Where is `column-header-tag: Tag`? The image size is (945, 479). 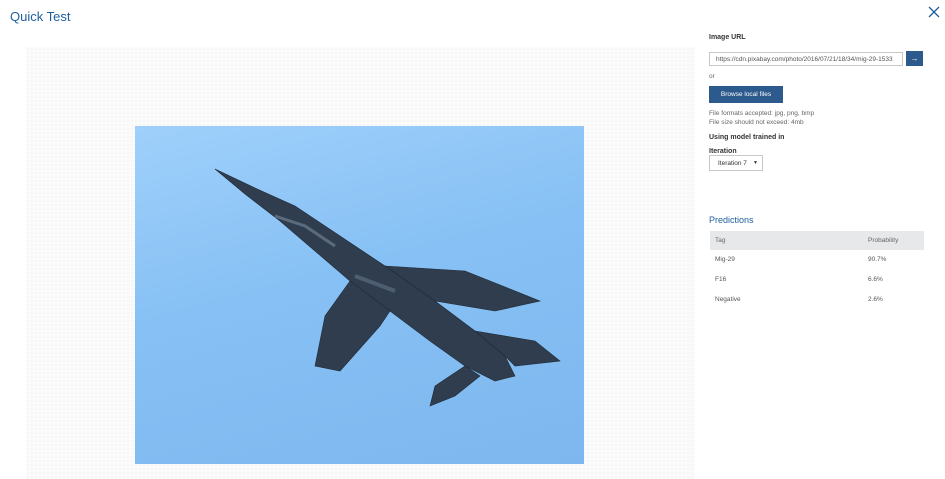 column-header-tag: Tag is located at coordinates (720, 240).